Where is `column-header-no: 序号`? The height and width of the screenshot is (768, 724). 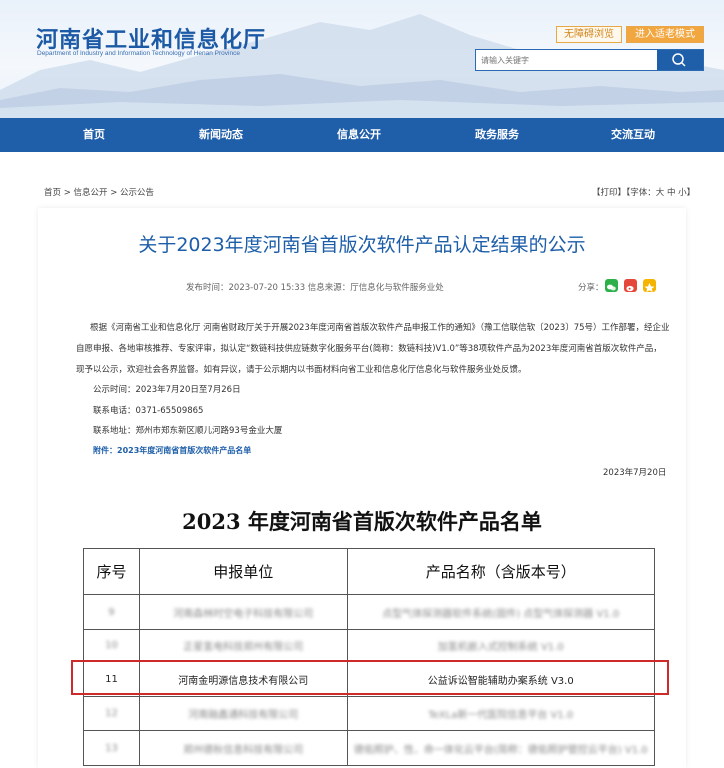
column-header-no: 序号 is located at coordinates (111, 571).